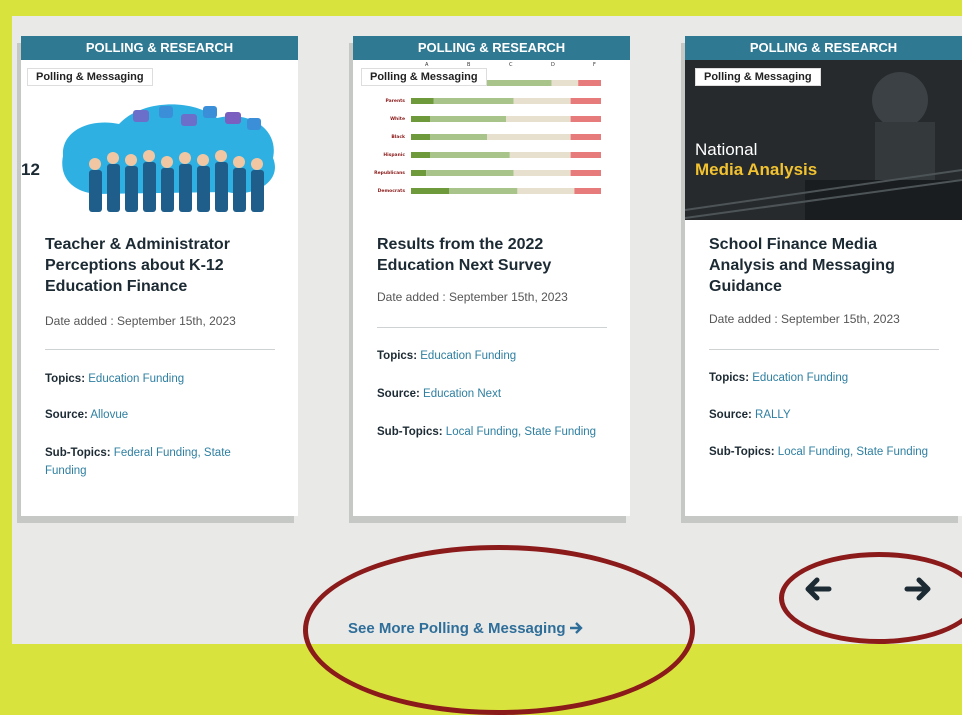  I want to click on left-arrow-icon, so click(818, 589).